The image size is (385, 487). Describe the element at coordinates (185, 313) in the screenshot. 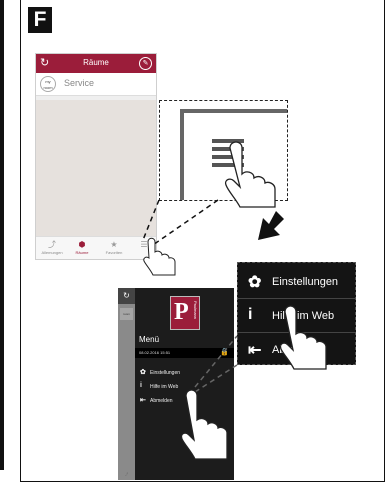

I see `paulmann-logo: P Paulmann` at that location.